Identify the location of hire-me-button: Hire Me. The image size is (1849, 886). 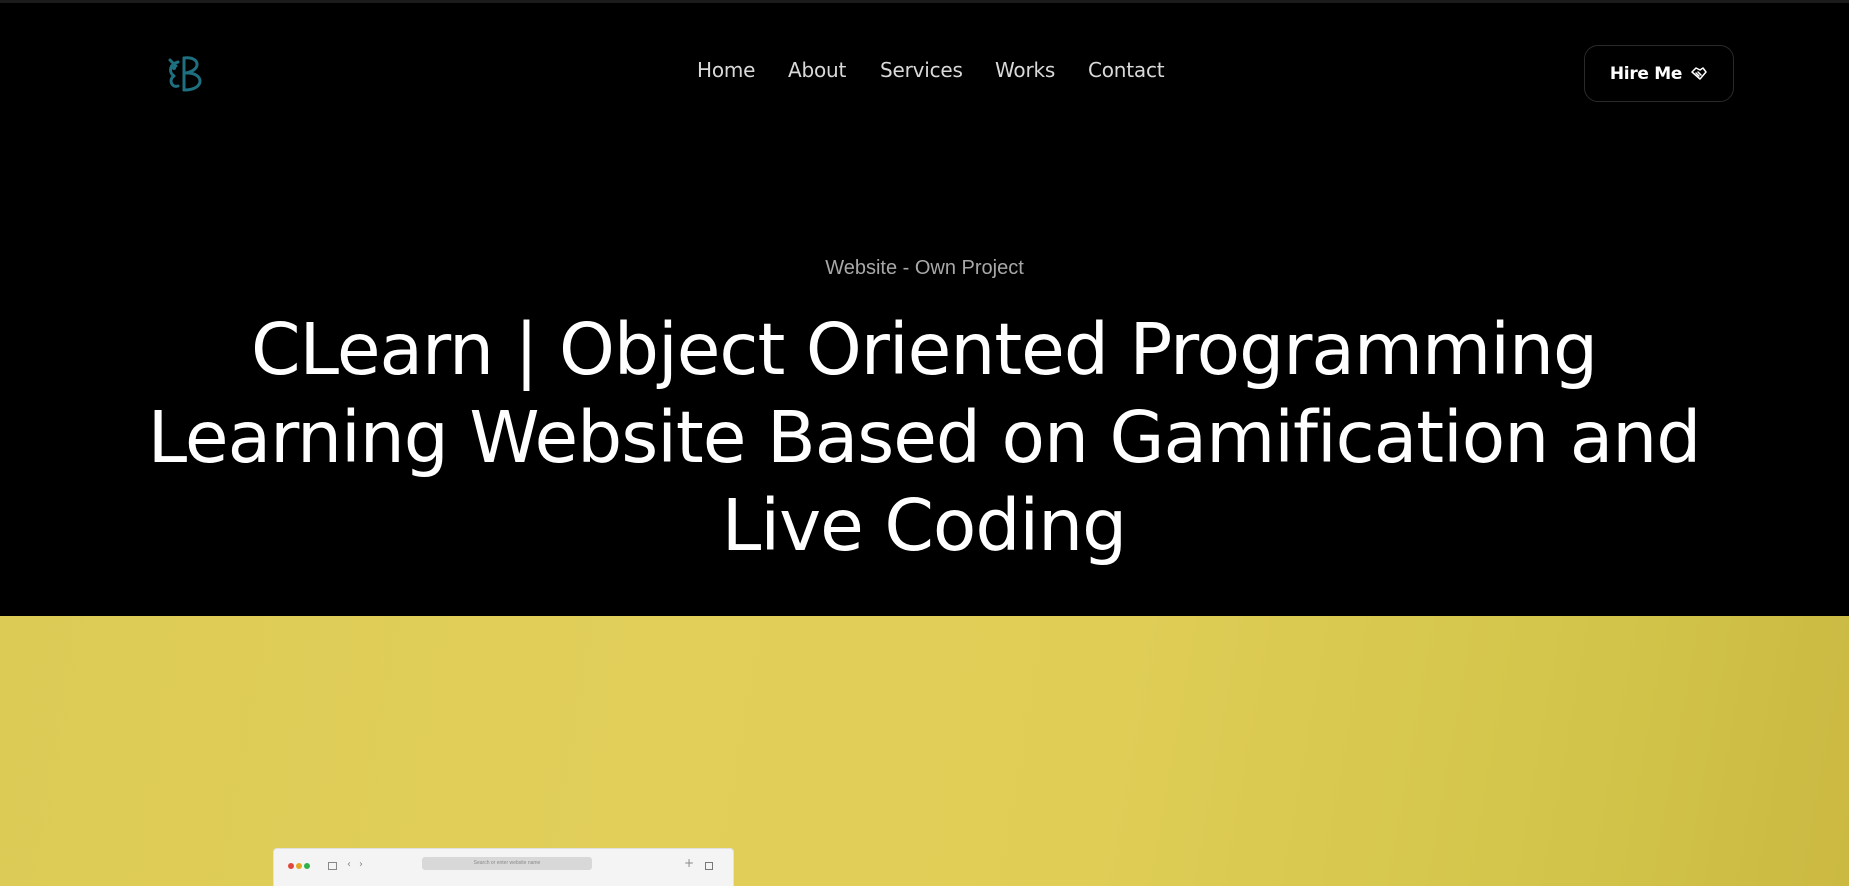
(1659, 73).